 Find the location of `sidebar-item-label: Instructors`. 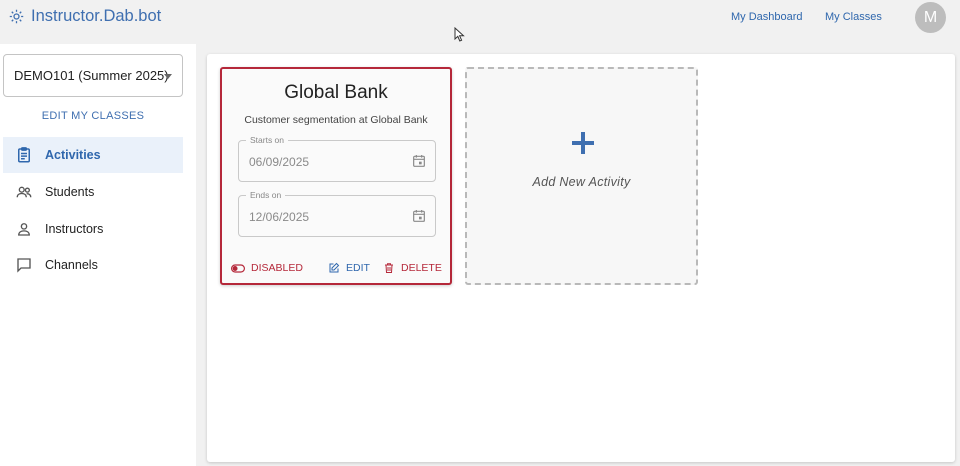

sidebar-item-label: Instructors is located at coordinates (74, 229).